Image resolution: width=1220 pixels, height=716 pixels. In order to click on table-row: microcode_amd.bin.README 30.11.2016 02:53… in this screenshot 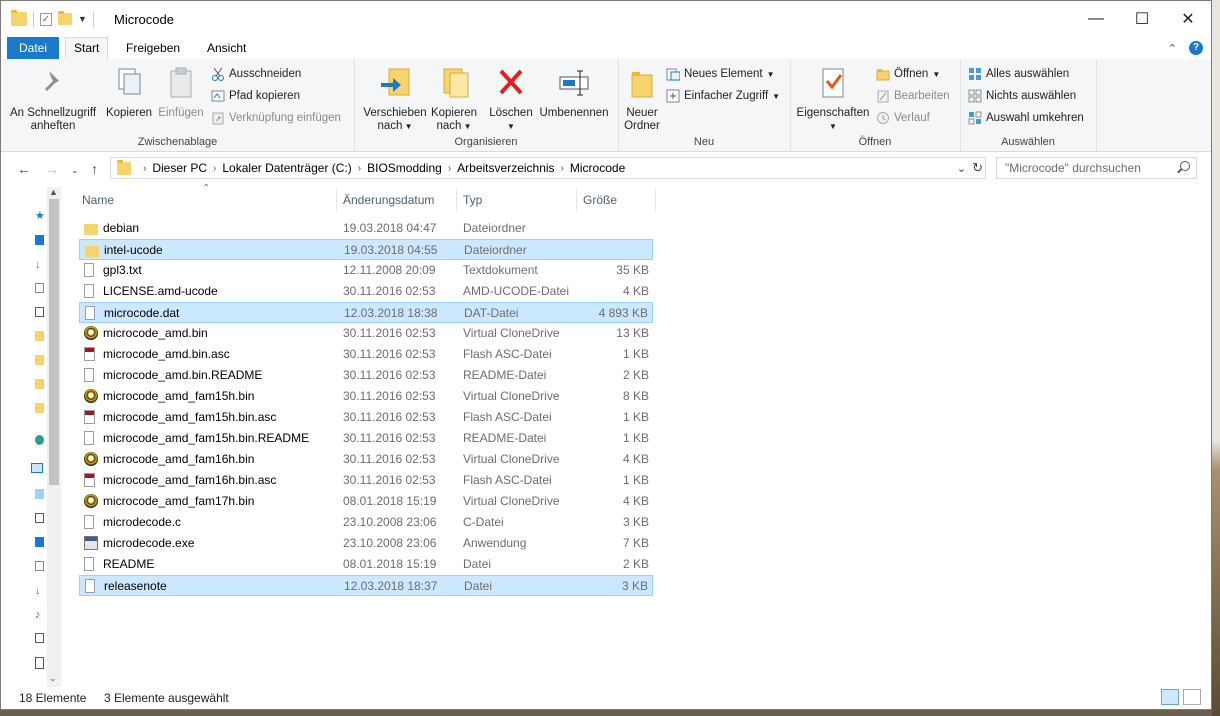, I will do `click(366, 375)`.